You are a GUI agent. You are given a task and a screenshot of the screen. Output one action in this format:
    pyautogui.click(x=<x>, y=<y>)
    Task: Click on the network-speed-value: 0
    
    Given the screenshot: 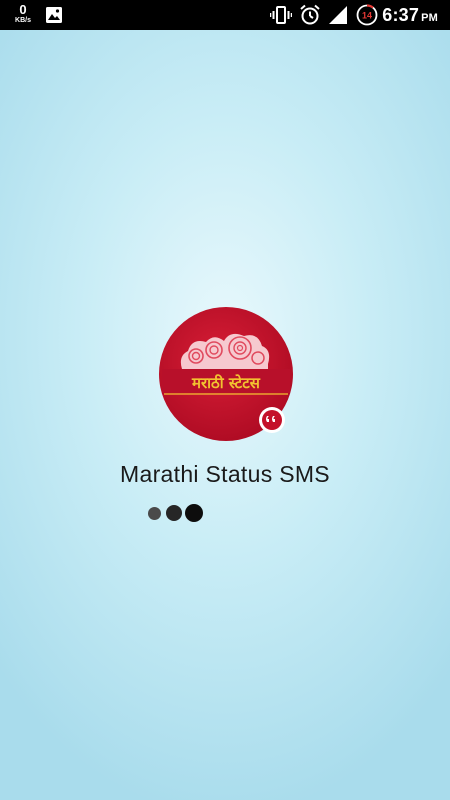 What is the action you would take?
    pyautogui.click(x=23, y=9)
    